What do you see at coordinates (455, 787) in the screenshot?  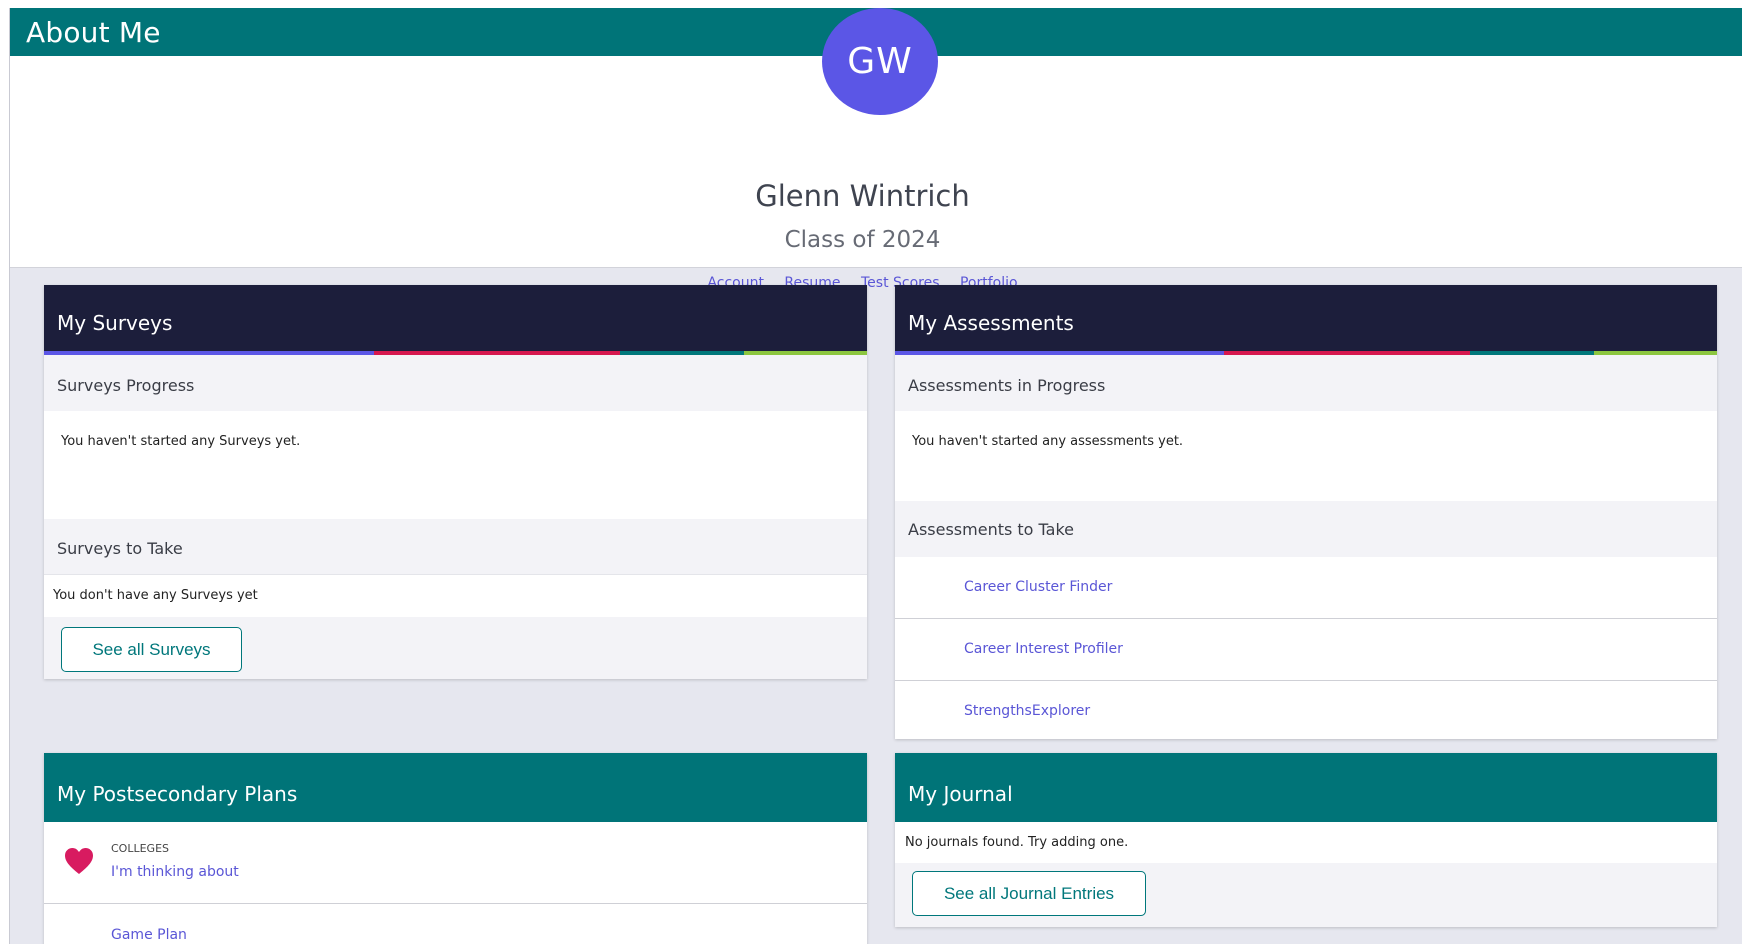 I see `plans-card-header: My Postsecondary Plans` at bounding box center [455, 787].